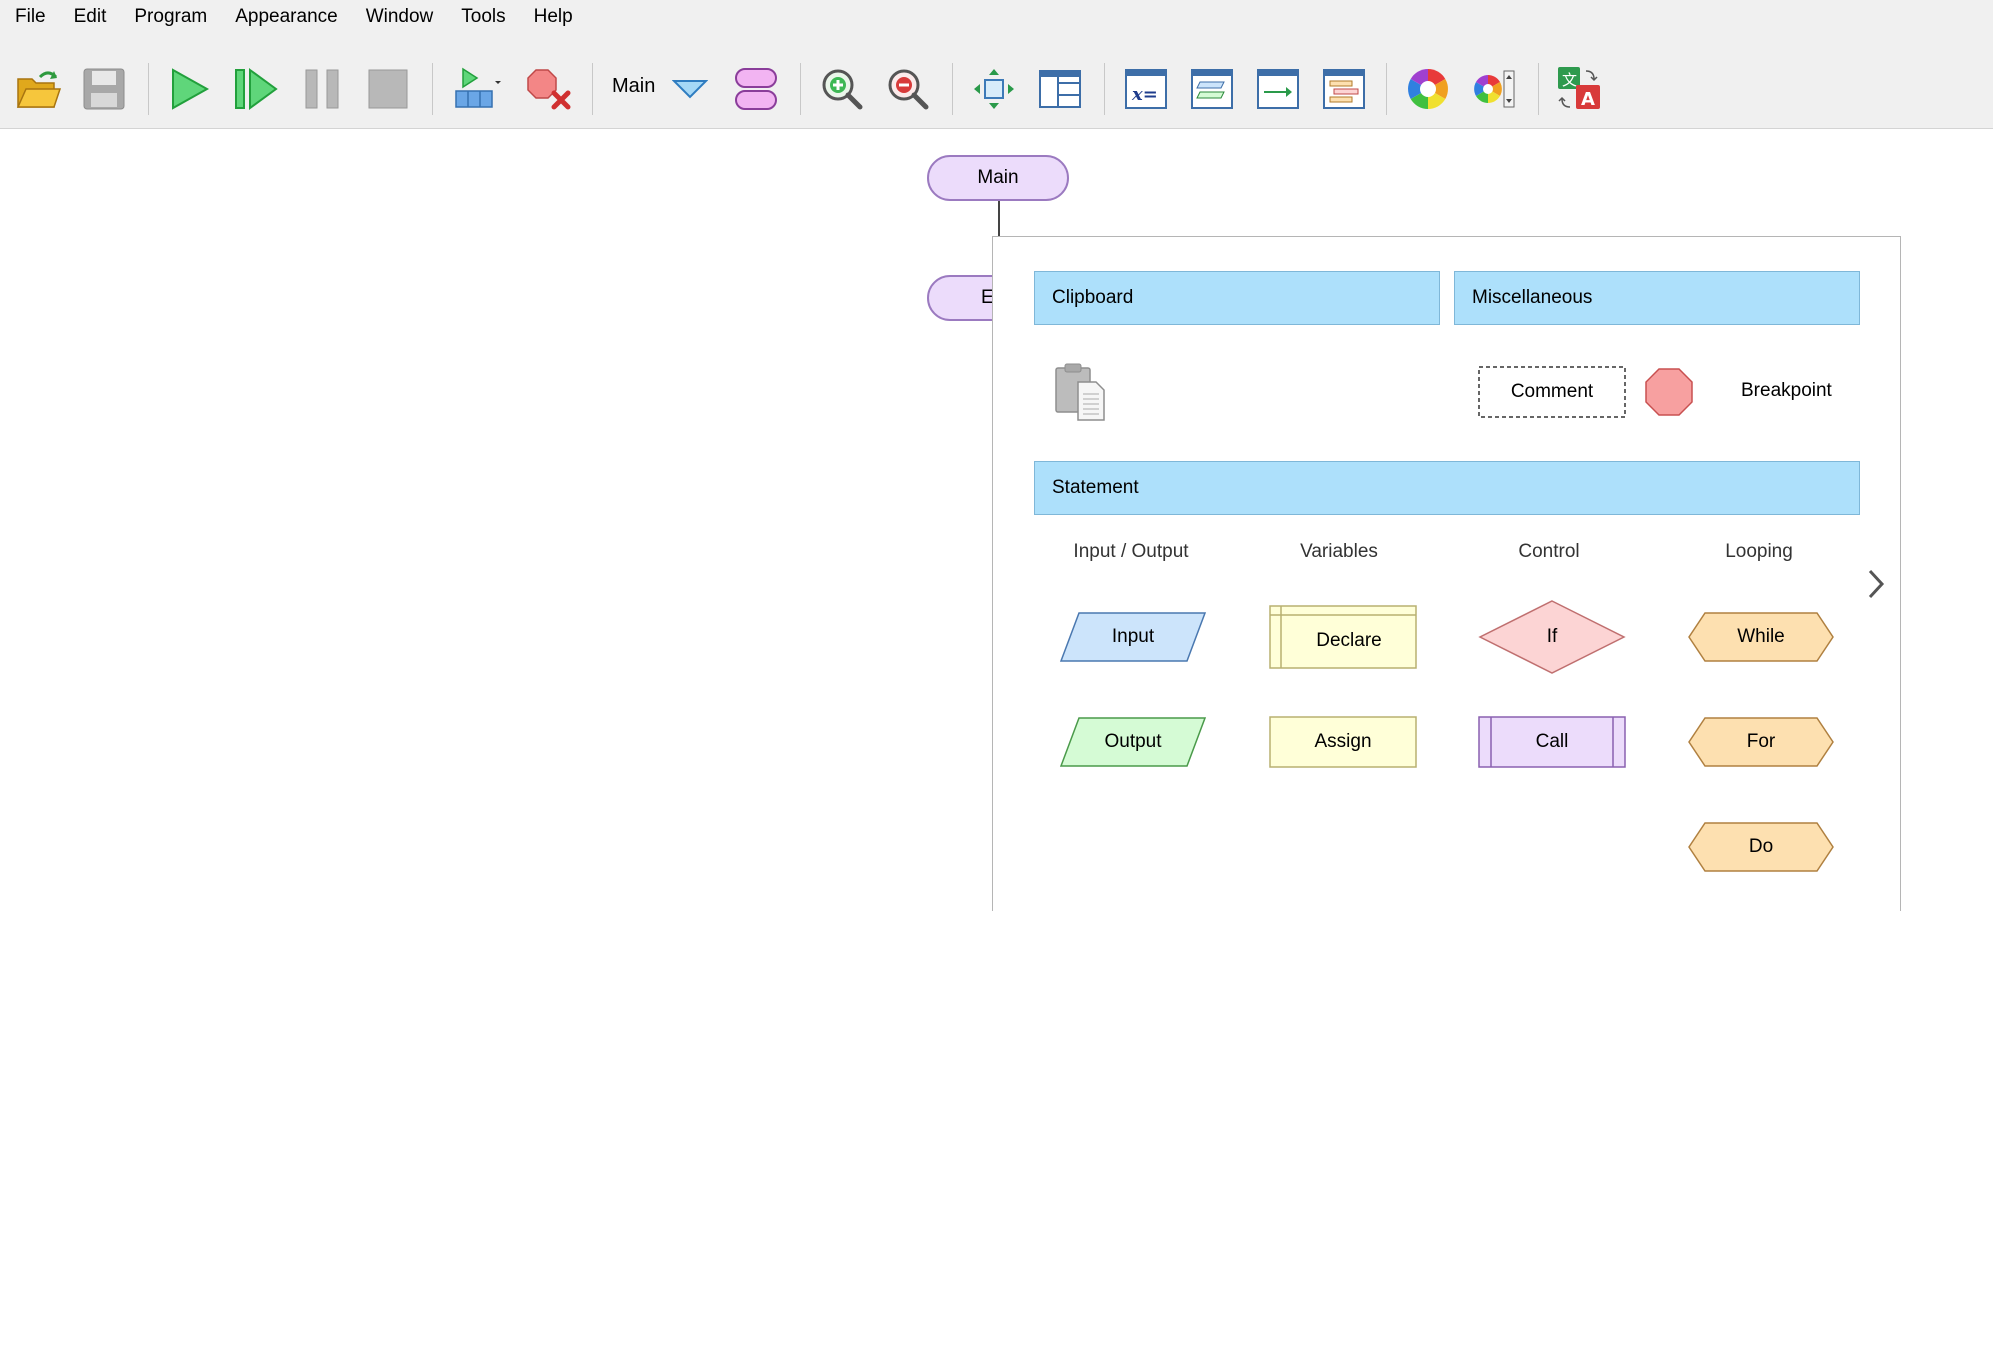  What do you see at coordinates (1657, 298) in the screenshot?
I see `misc-header: Miscellaneous` at bounding box center [1657, 298].